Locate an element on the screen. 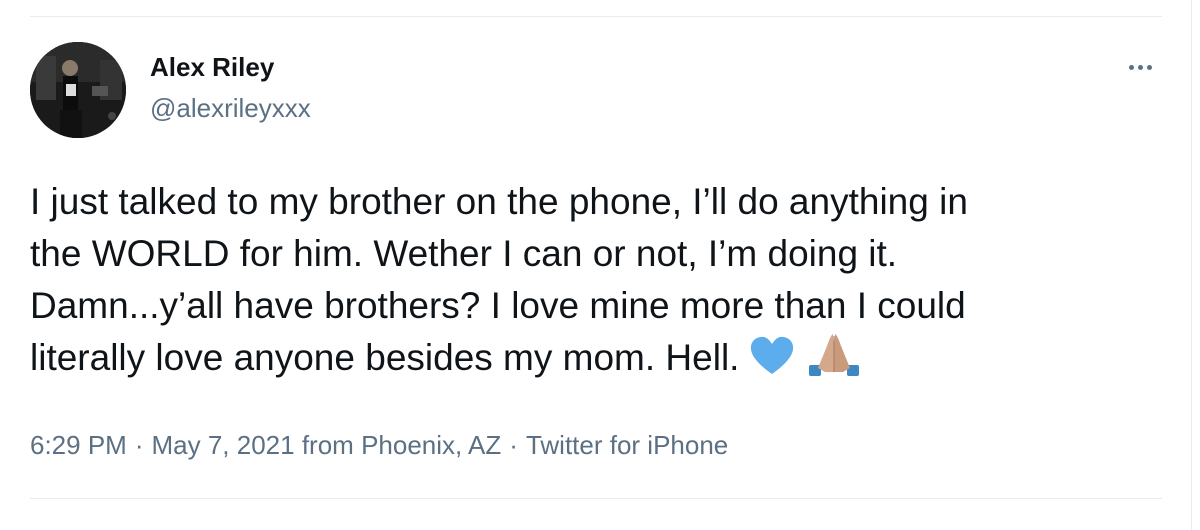  bottom-divider is located at coordinates (596, 498).